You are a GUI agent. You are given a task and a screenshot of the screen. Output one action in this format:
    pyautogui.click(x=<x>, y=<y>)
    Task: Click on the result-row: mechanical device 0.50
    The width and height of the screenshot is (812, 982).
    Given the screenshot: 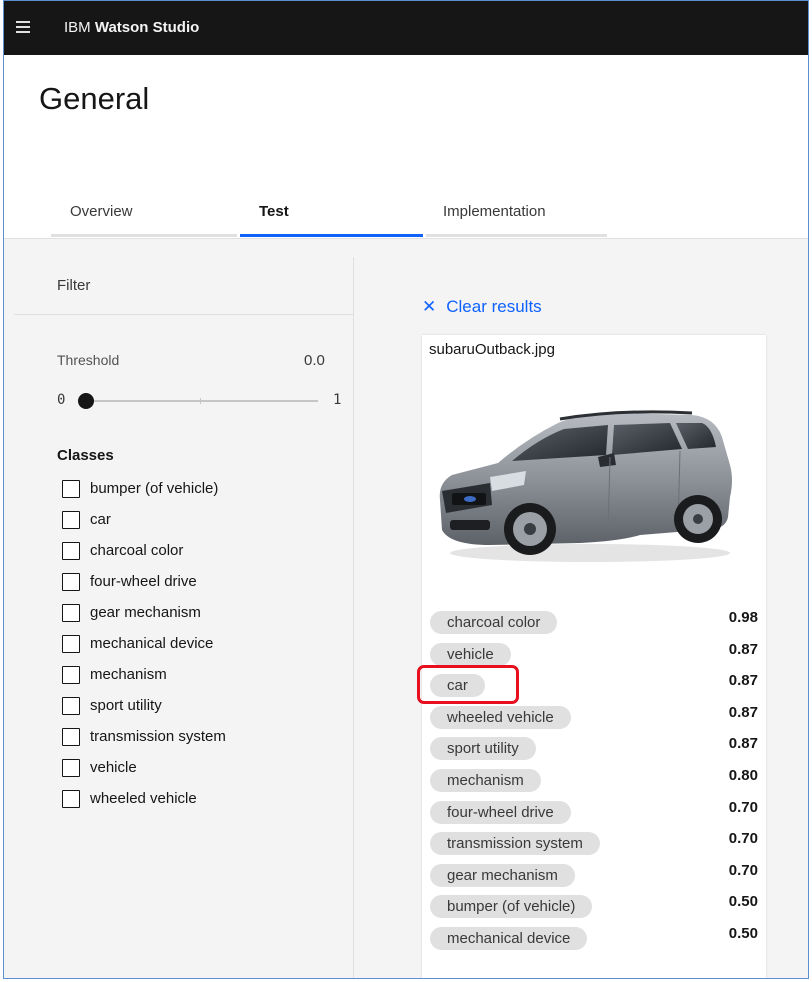 What is the action you would take?
    pyautogui.click(x=596, y=941)
    